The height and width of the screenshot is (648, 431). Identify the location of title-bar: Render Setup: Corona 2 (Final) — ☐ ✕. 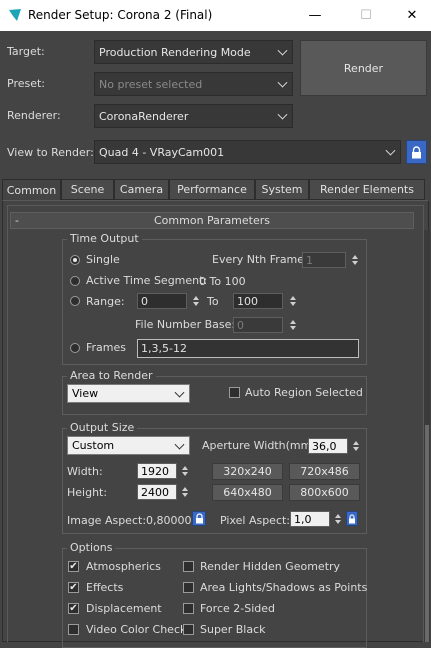
(215, 15).